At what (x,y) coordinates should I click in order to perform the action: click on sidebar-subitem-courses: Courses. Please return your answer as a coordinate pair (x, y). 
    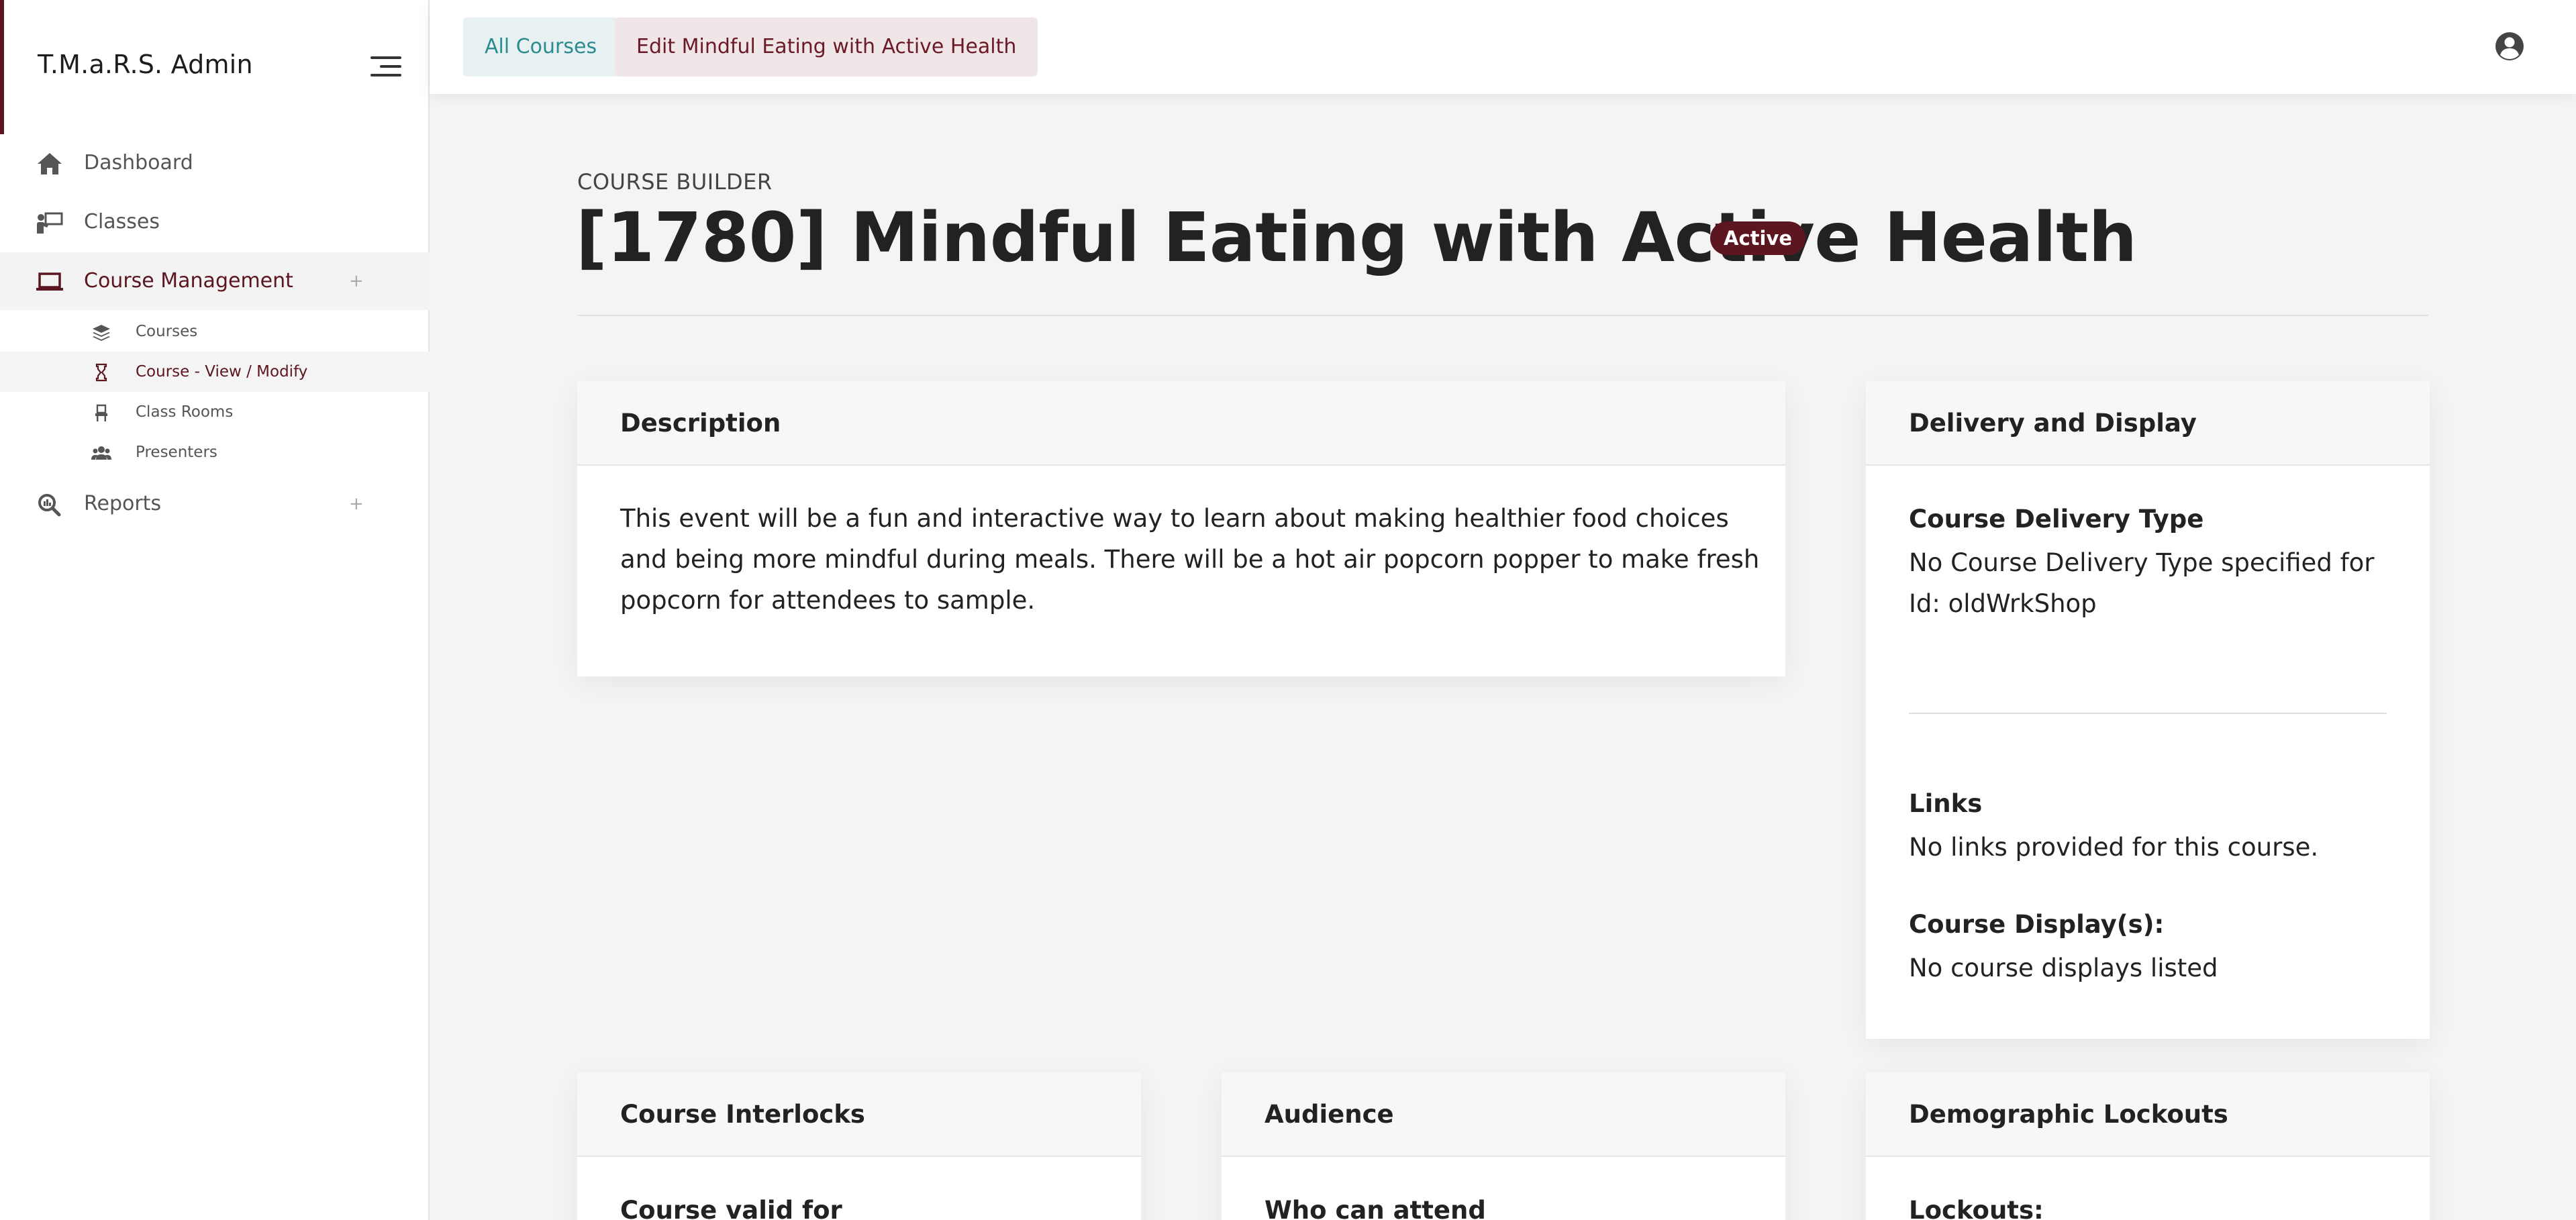
    Looking at the image, I should click on (215, 331).